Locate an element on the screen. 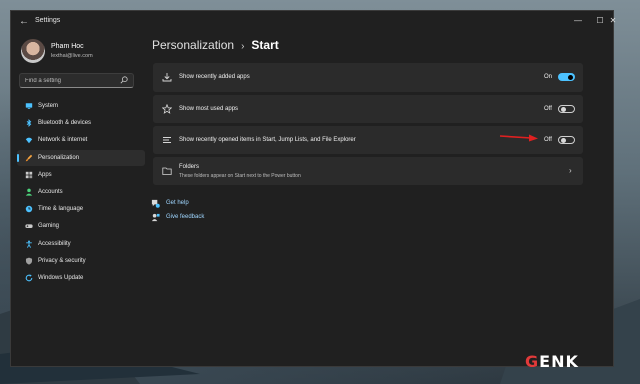 The height and width of the screenshot is (384, 640). sidebar-item-network: Network & internet is located at coordinates (81, 140).